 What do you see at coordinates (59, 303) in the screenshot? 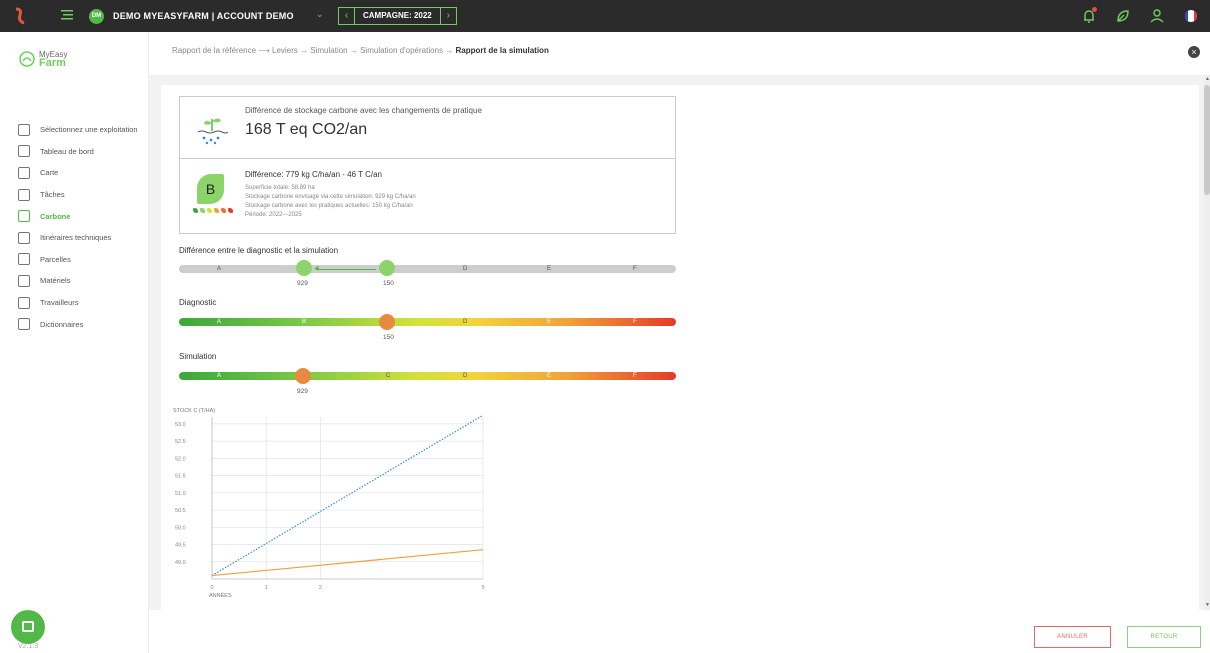
I see `sidebar-item-label: Travailleurs` at bounding box center [59, 303].